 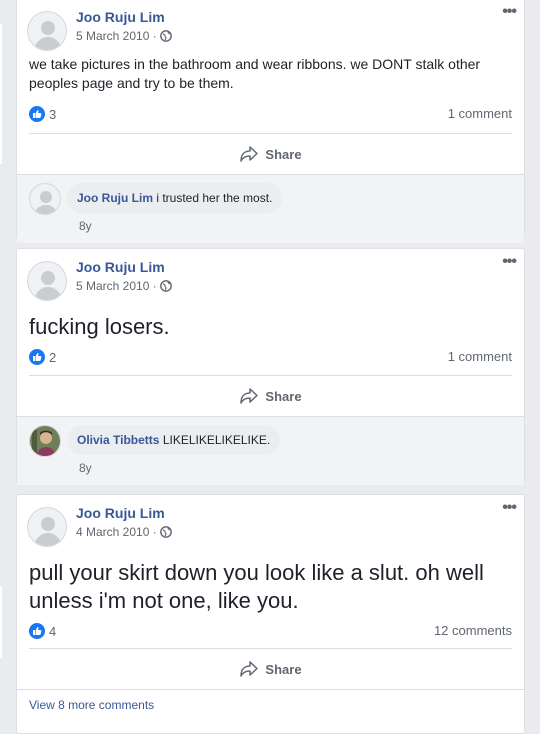 I want to click on comment: Olivia Tibbetts LIKELIKELIKELIKE. 8y, so click(x=270, y=455).